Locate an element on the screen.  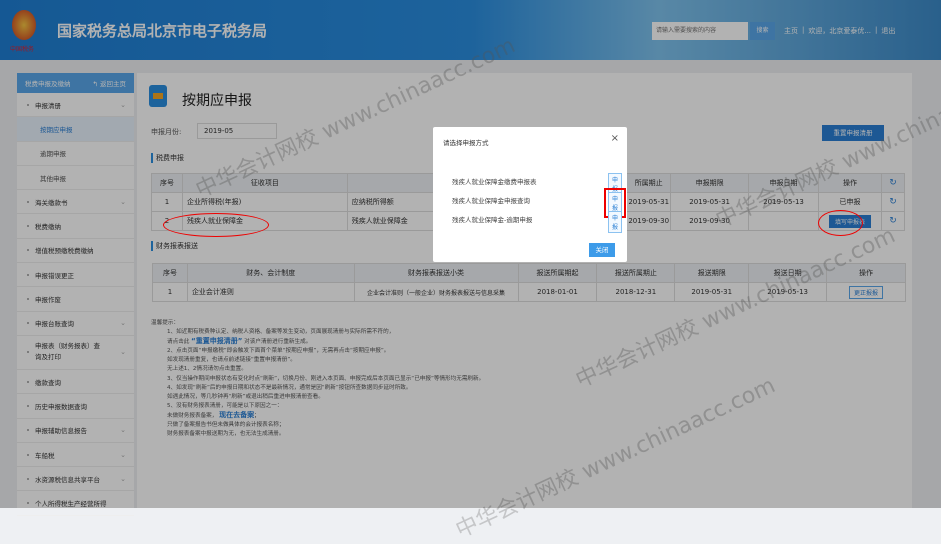
dialog-title: 请选择申报方式 is located at coordinates (466, 143).